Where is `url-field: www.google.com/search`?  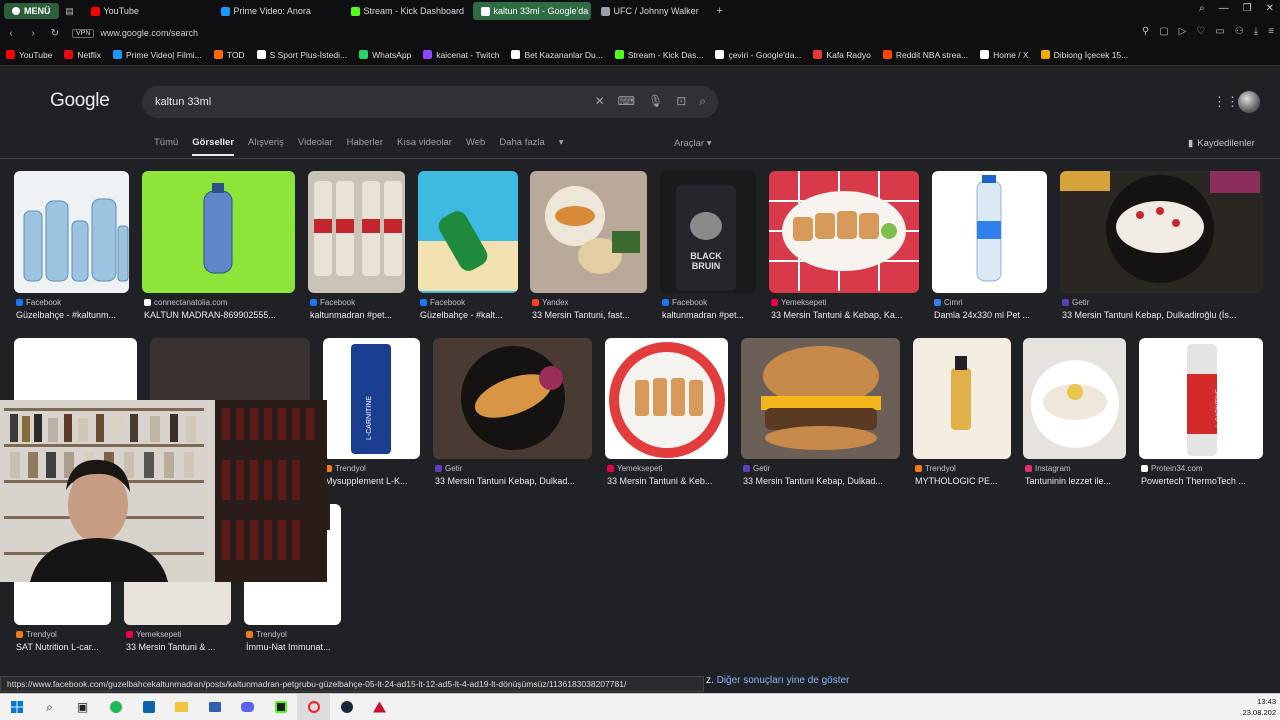
url-field: www.google.com/search is located at coordinates (149, 33).